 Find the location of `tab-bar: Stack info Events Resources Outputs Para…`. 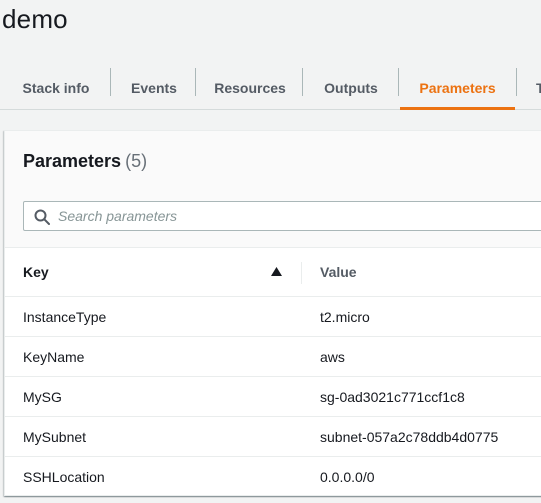

tab-bar: Stack info Events Resources Outputs Para… is located at coordinates (270, 85).